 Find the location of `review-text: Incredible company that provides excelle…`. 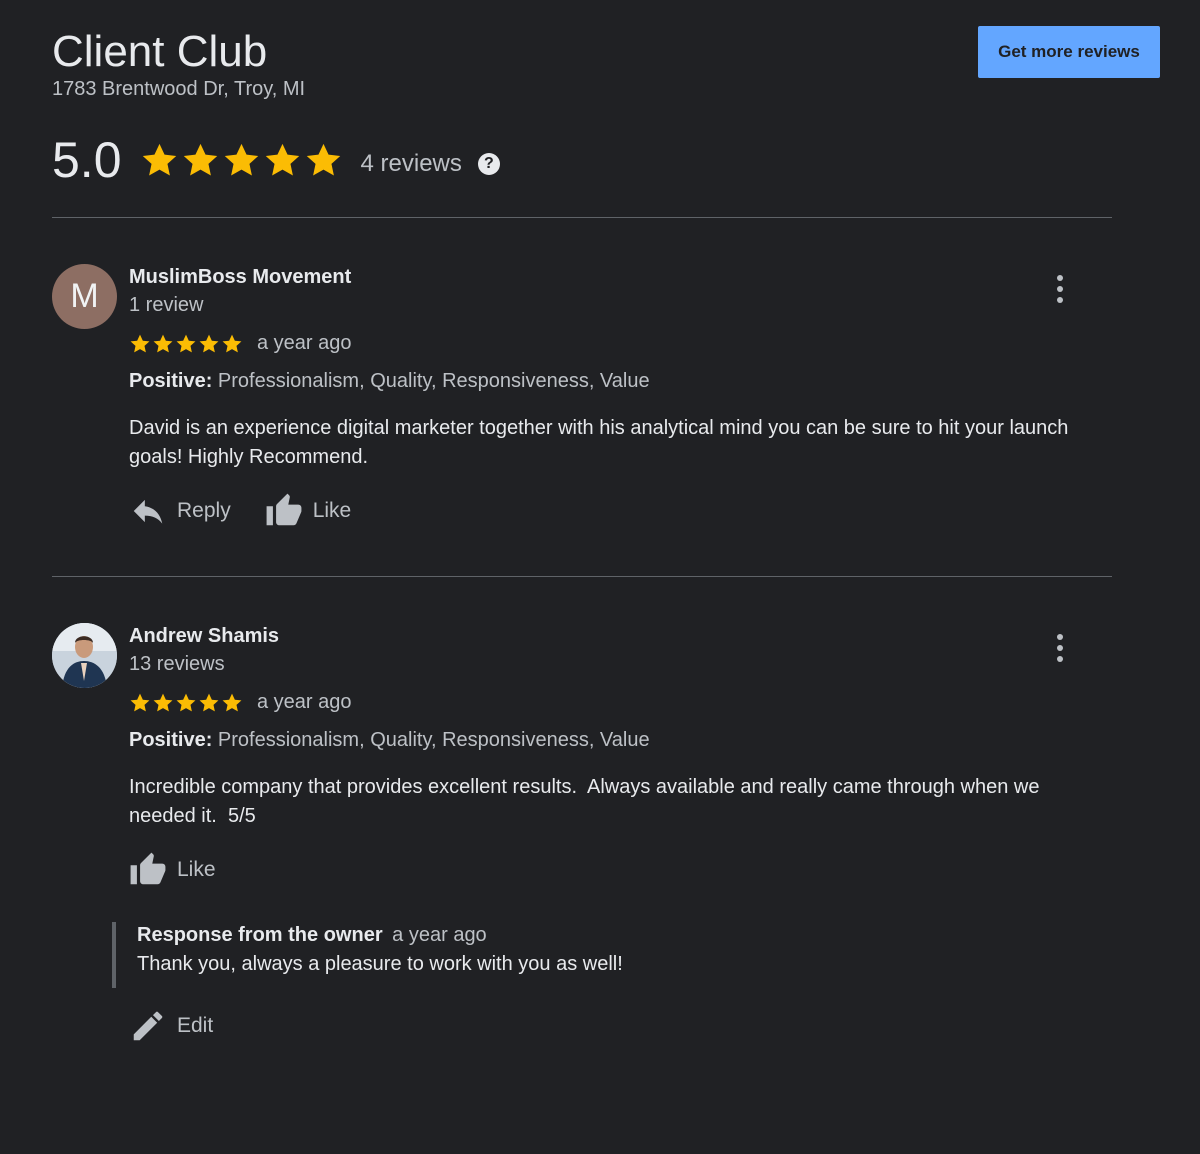

review-text: Incredible company that provides excelle… is located at coordinates (587, 801).